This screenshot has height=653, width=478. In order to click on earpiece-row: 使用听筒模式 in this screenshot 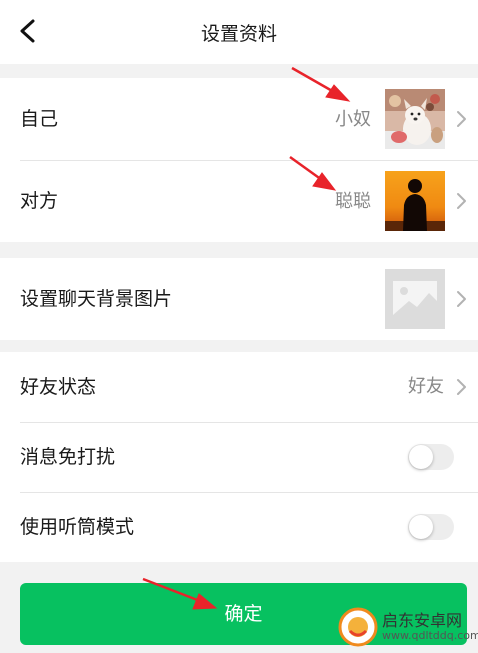, I will do `click(239, 527)`.